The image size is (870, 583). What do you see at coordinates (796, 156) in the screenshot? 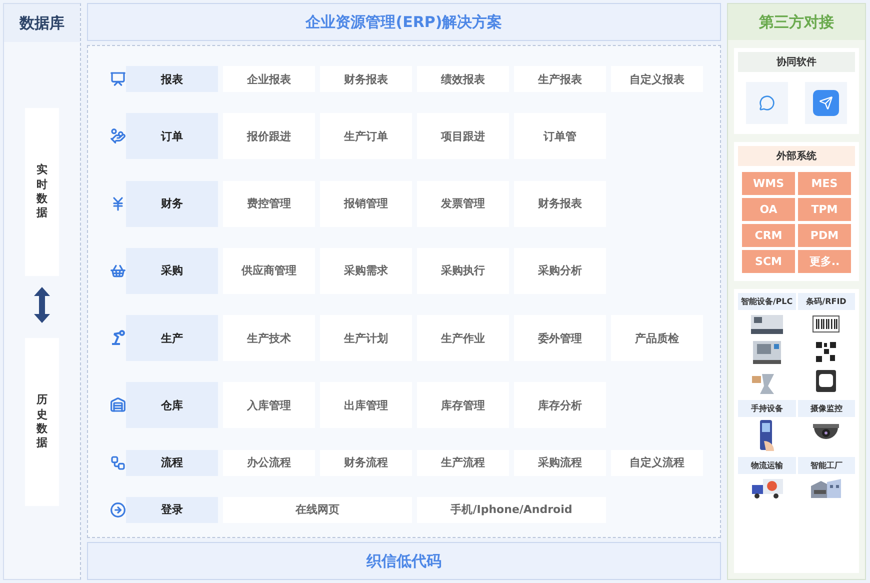
I see `external-title: 外部系统` at bounding box center [796, 156].